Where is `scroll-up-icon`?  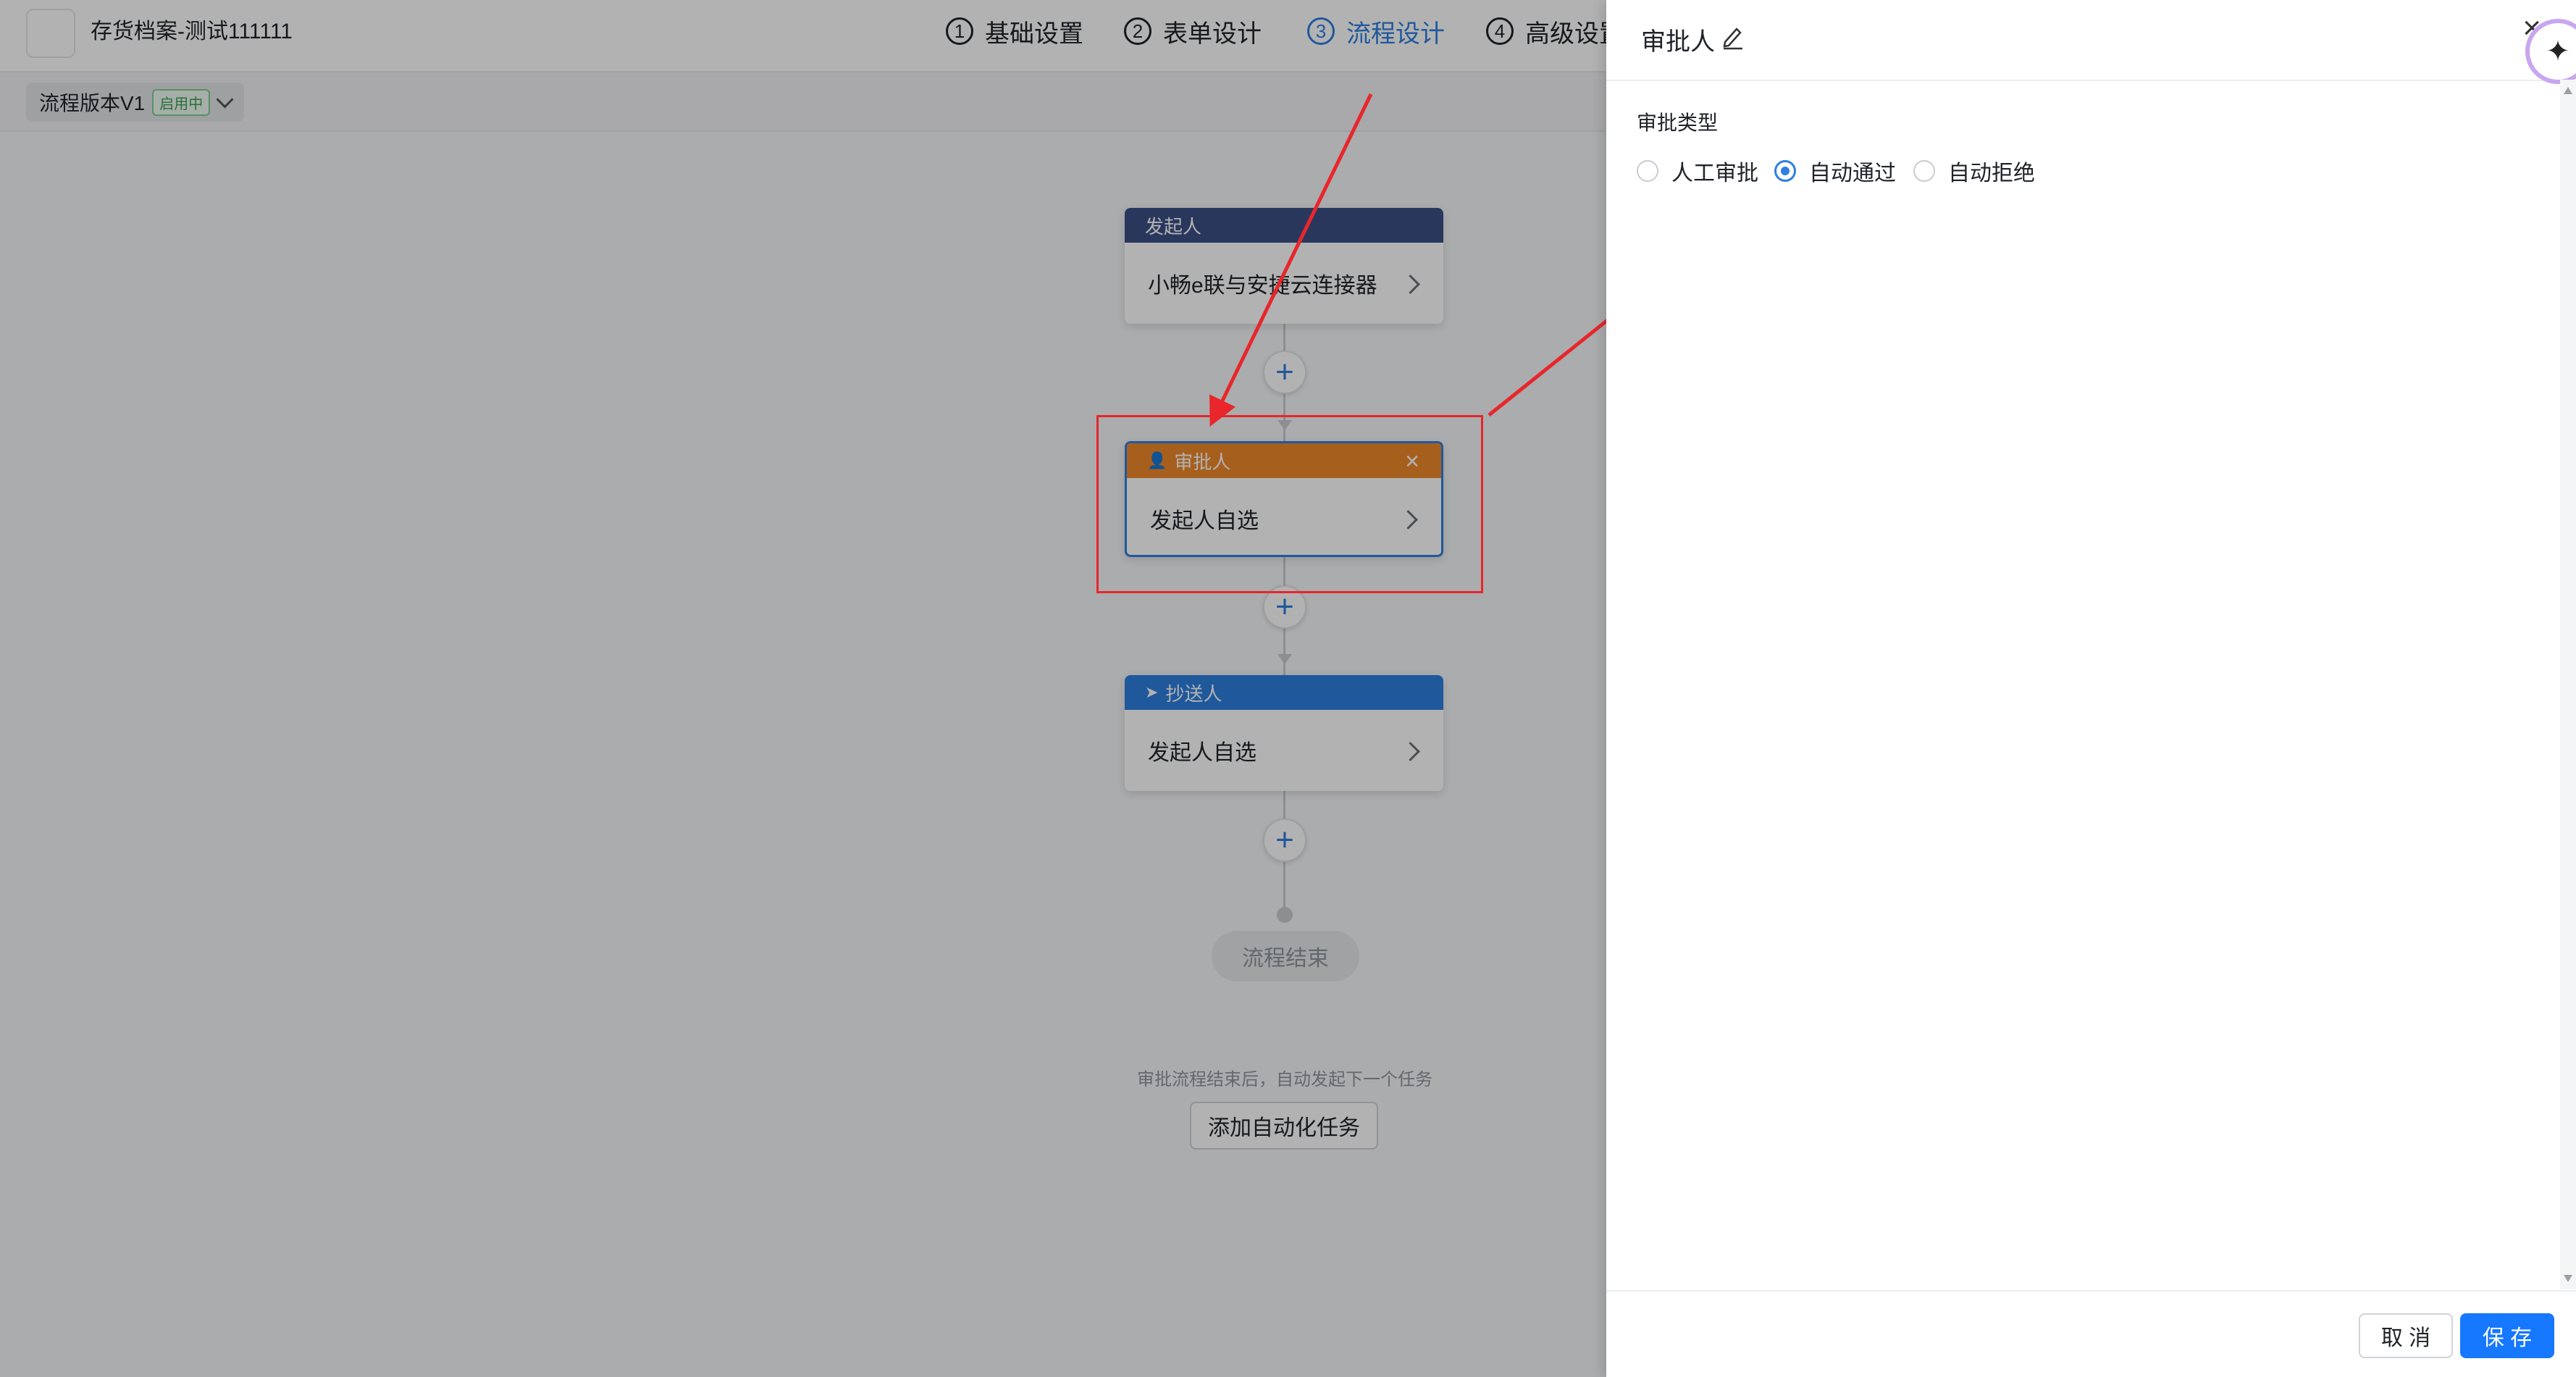
scroll-up-icon is located at coordinates (2568, 91).